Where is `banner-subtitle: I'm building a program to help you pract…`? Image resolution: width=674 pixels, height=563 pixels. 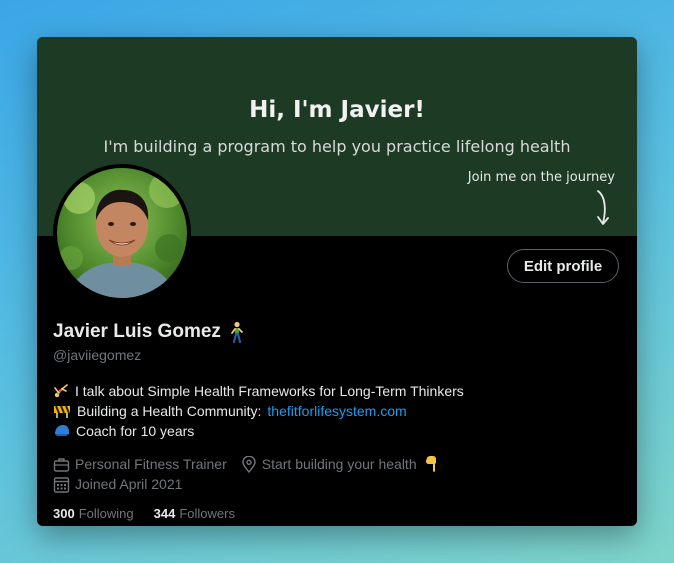 banner-subtitle: I'm building a program to help you pract… is located at coordinates (337, 146).